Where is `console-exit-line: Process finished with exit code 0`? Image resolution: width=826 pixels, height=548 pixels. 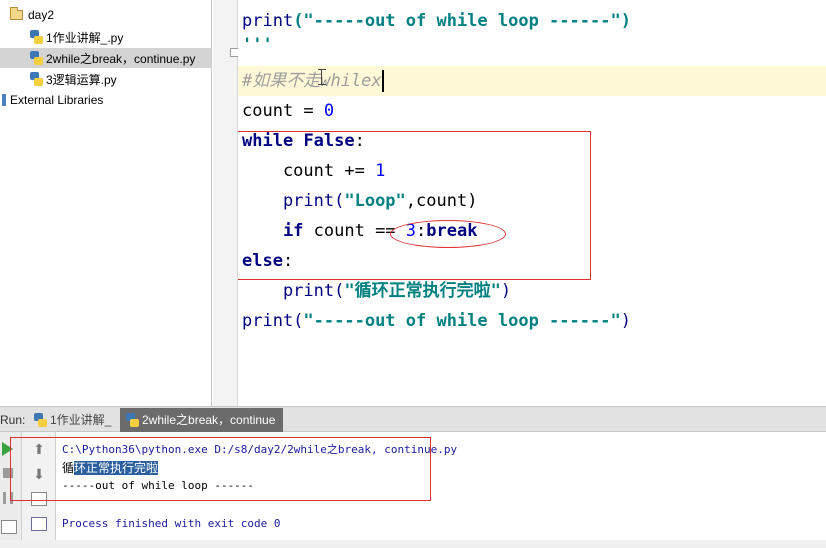
console-exit-line: Process finished with exit code 0 is located at coordinates (171, 523).